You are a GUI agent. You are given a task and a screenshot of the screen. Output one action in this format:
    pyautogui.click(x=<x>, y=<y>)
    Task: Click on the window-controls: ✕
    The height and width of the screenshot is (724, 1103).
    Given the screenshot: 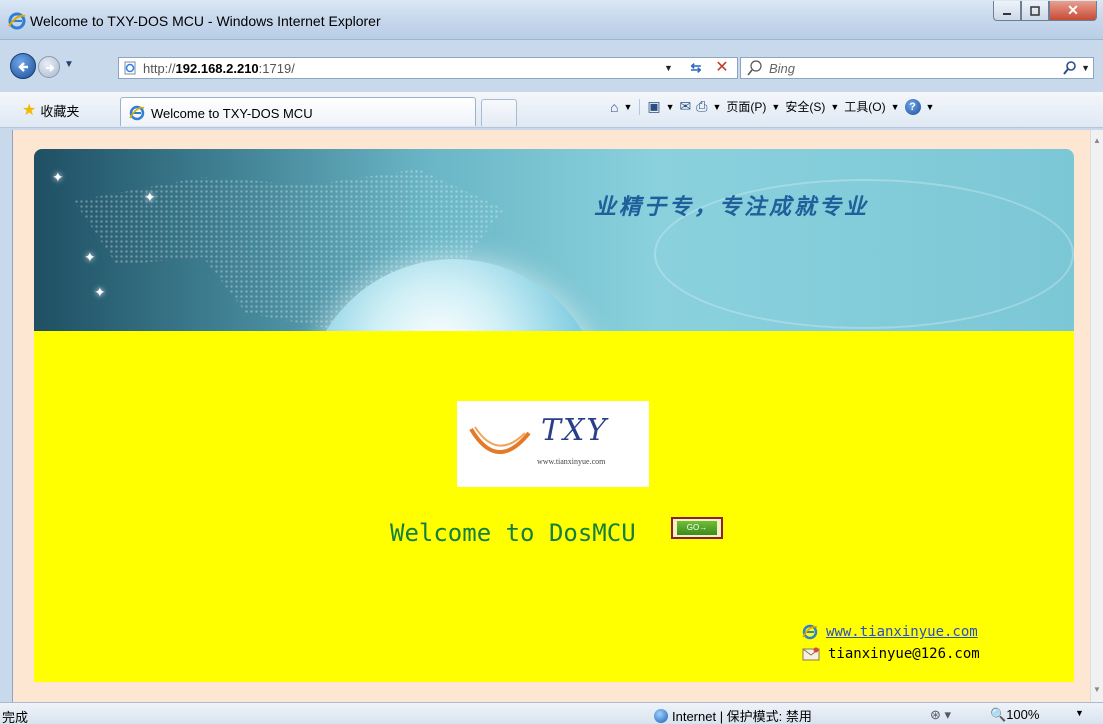 What is the action you would take?
    pyautogui.click(x=1045, y=11)
    